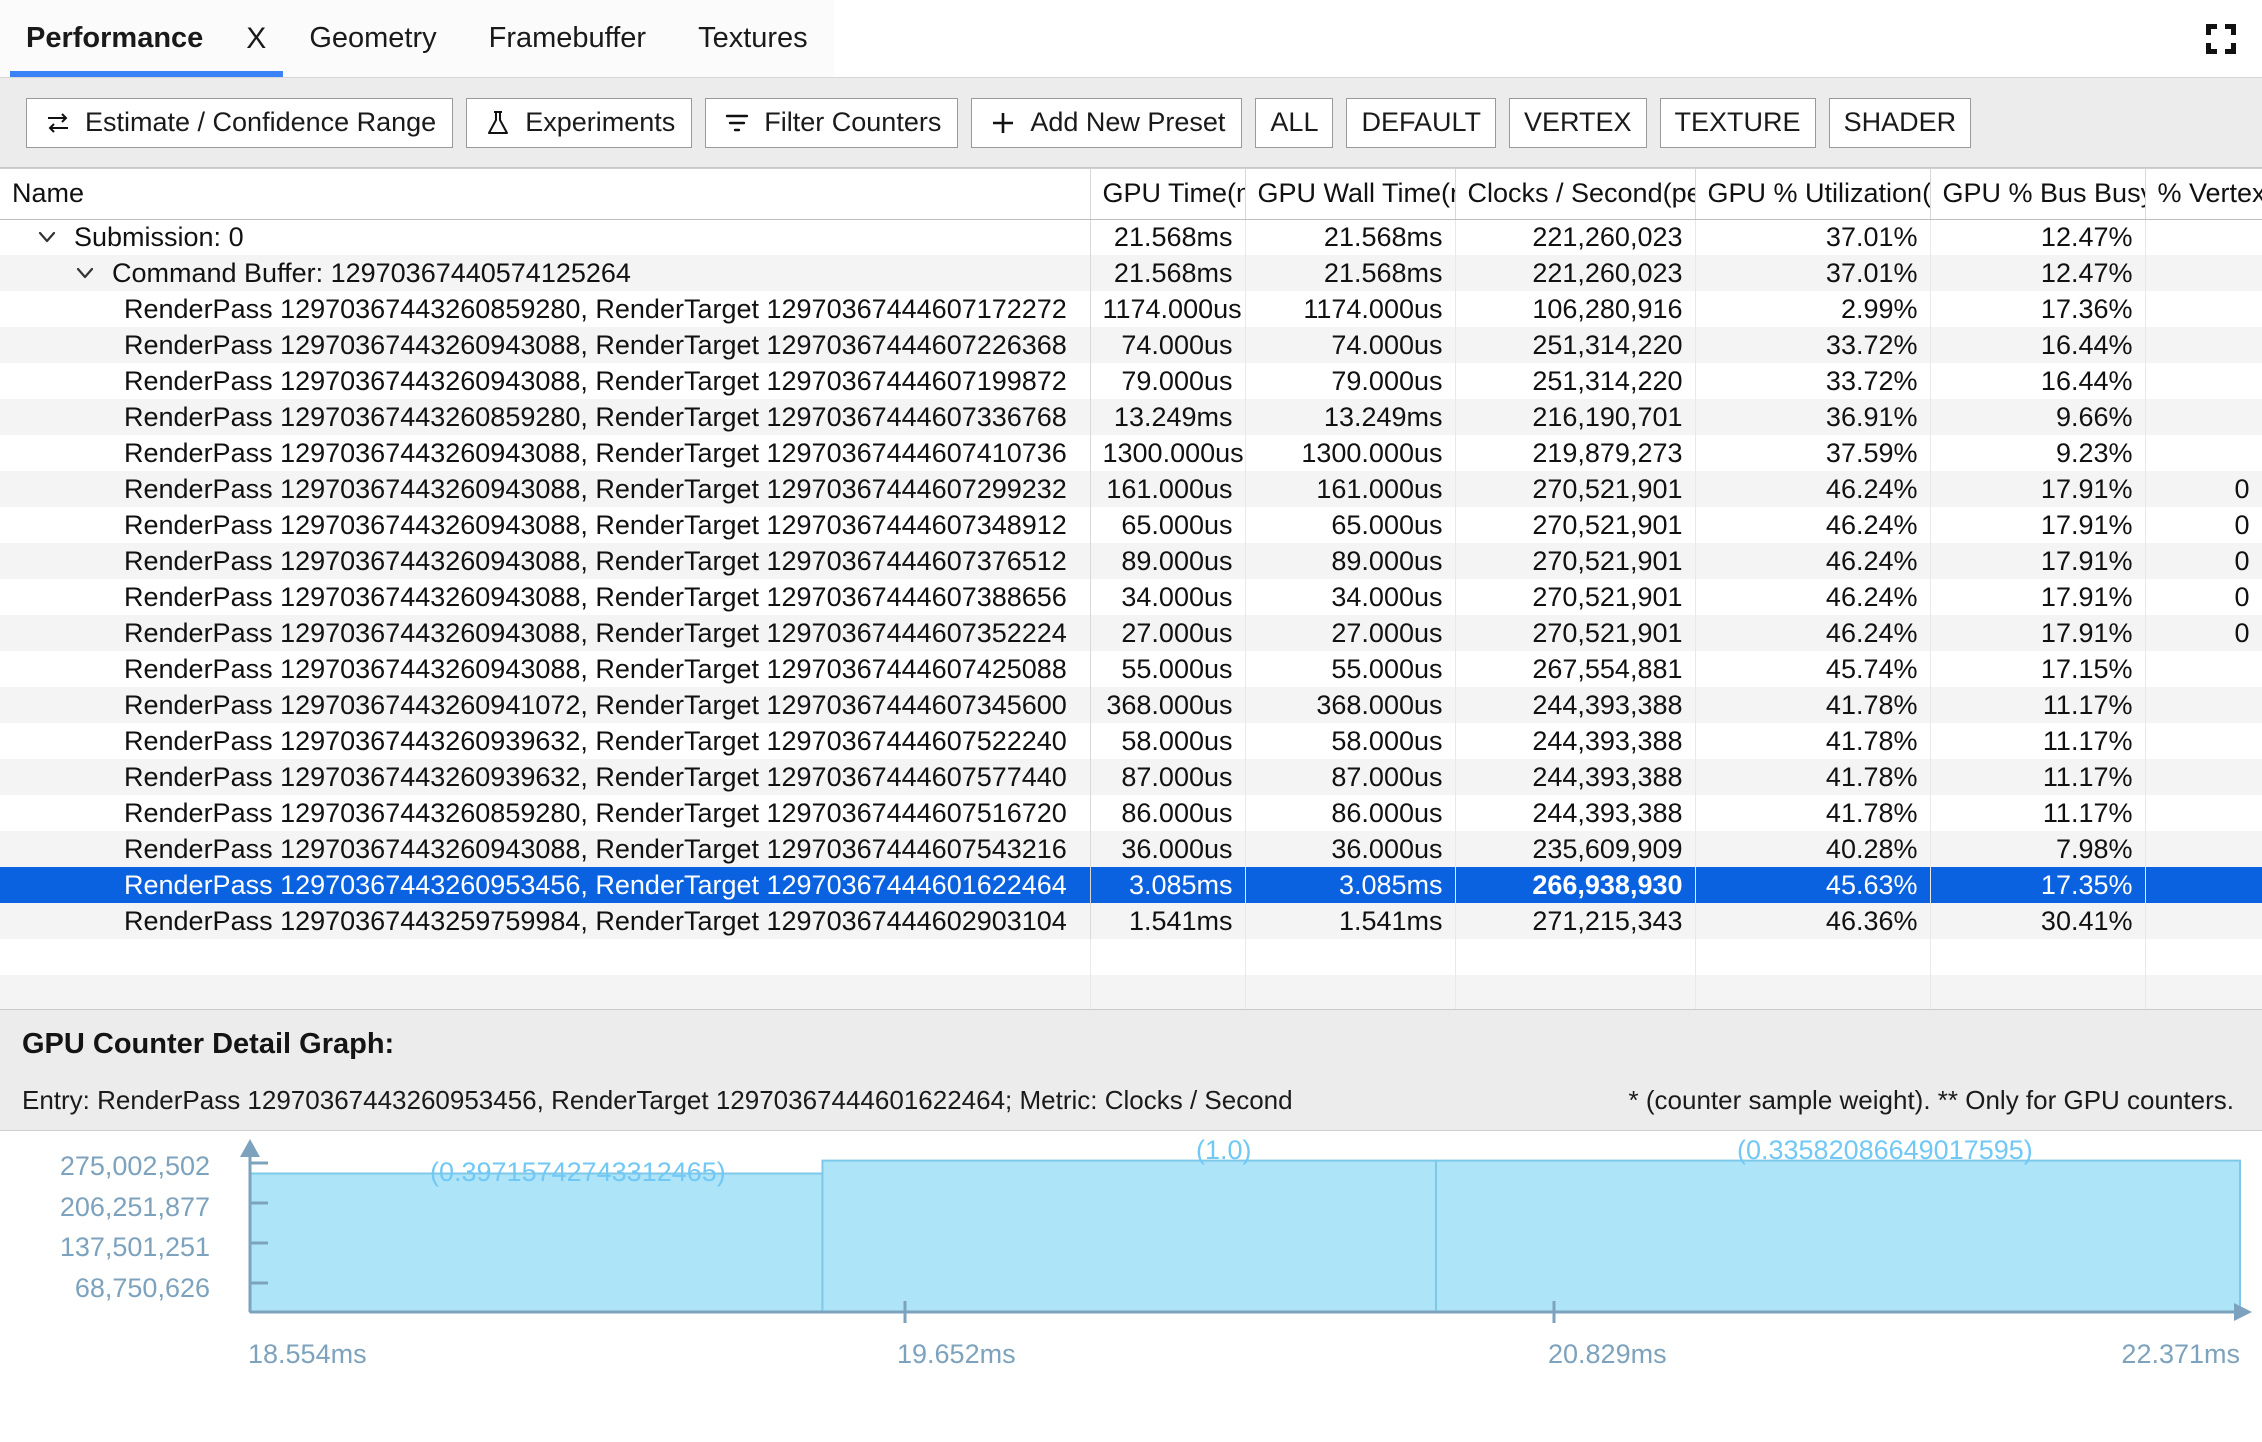 Image resolution: width=2262 pixels, height=1442 pixels. Describe the element at coordinates (1575, 741) in the screenshot. I see `row-clocks-cell: 244,393,388` at that location.